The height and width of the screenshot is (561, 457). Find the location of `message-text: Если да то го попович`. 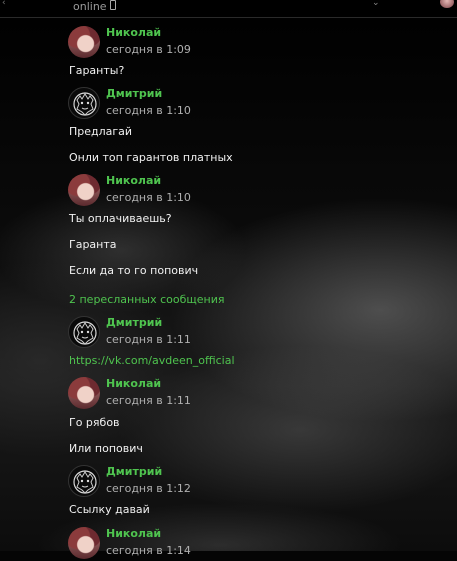

message-text: Если да то го попович is located at coordinates (134, 270).